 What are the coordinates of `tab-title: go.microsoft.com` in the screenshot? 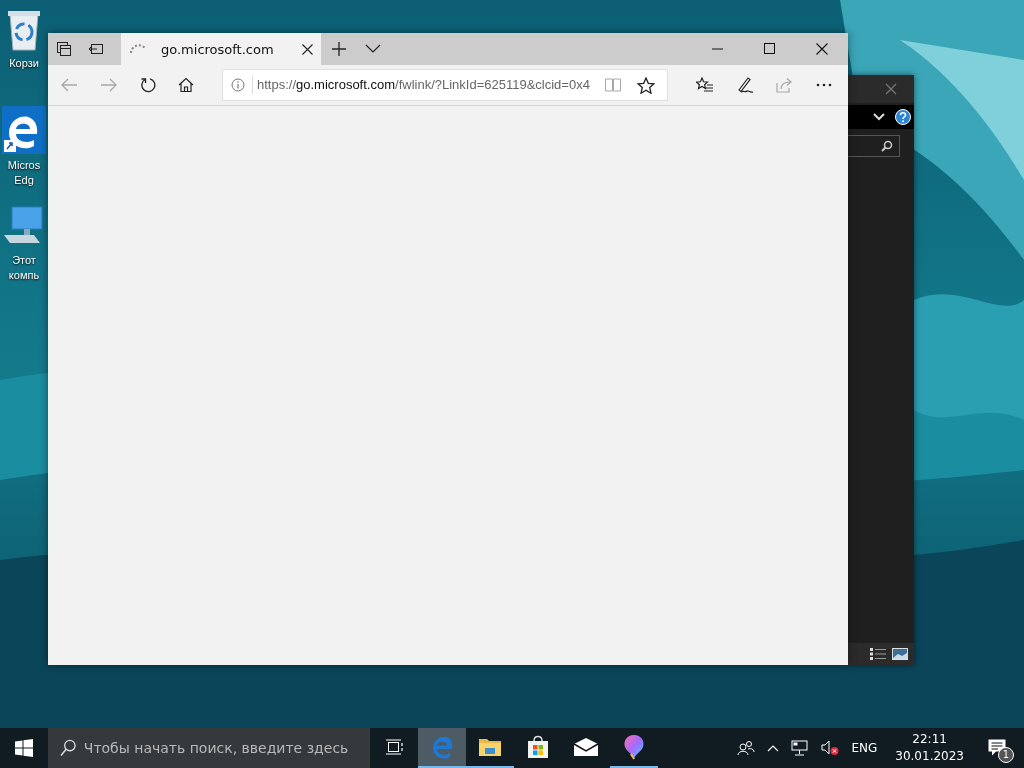 It's located at (218, 49).